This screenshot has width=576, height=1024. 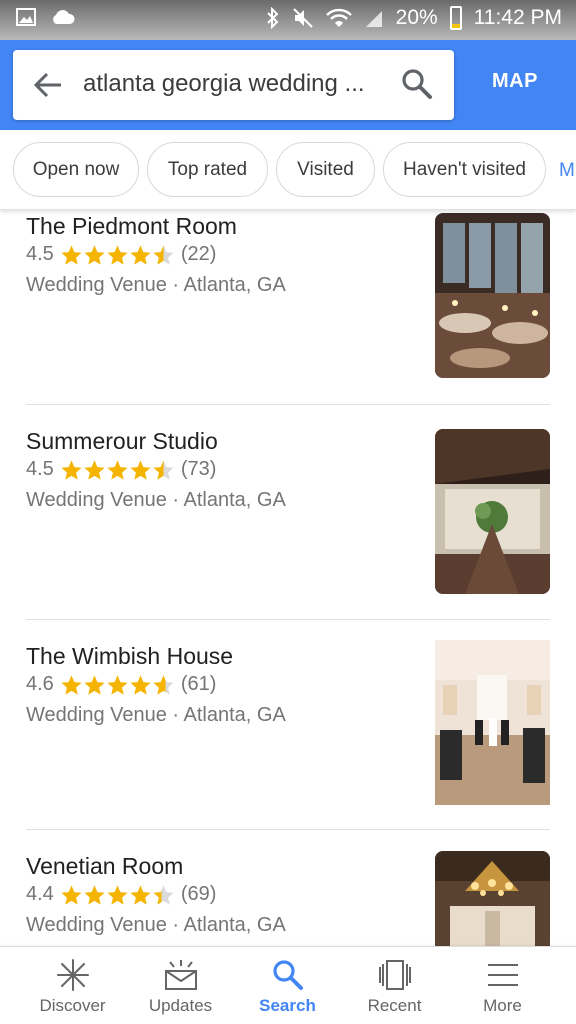 I want to click on rating-row: 4.4 (69), so click(x=121, y=894).